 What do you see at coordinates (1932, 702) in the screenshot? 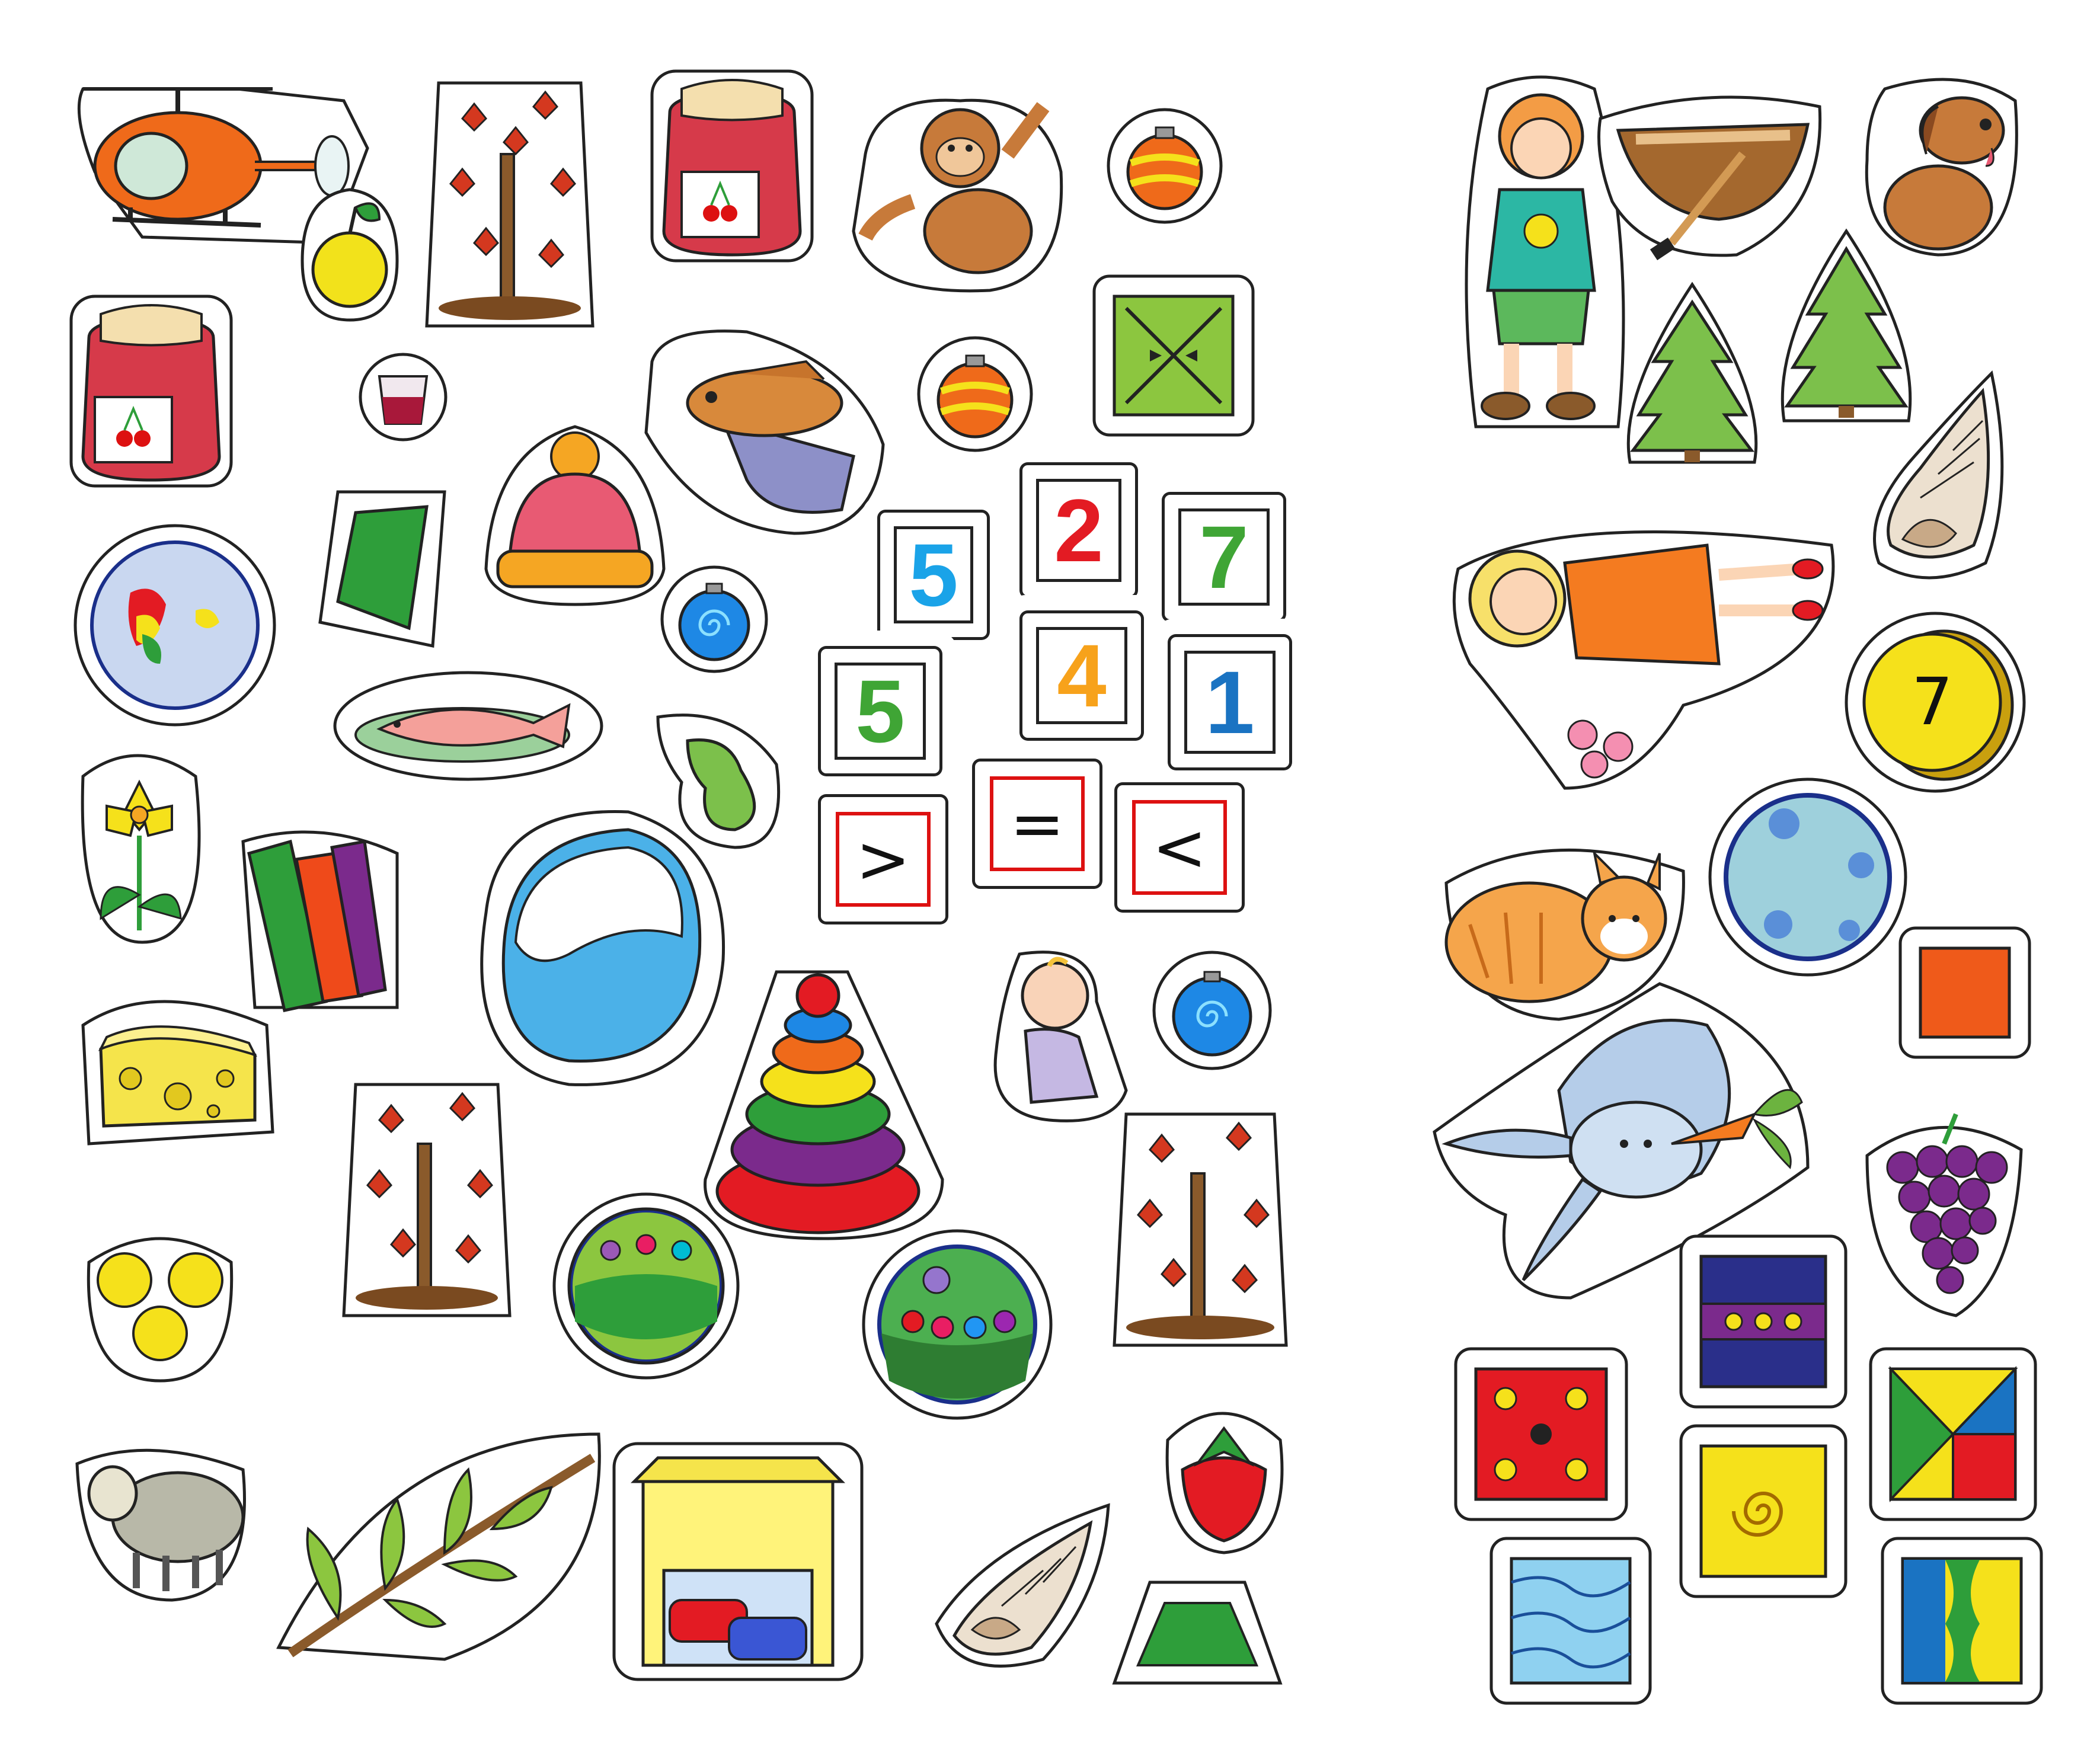
I see `coin-value: 7` at bounding box center [1932, 702].